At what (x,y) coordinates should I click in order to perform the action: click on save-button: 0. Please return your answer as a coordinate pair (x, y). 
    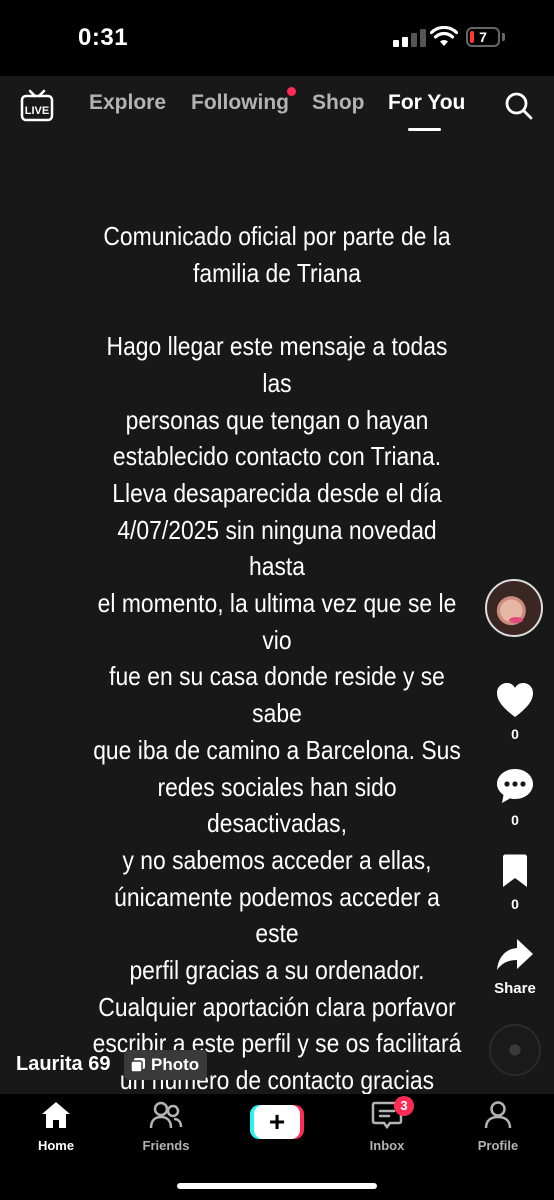
    Looking at the image, I should click on (515, 882).